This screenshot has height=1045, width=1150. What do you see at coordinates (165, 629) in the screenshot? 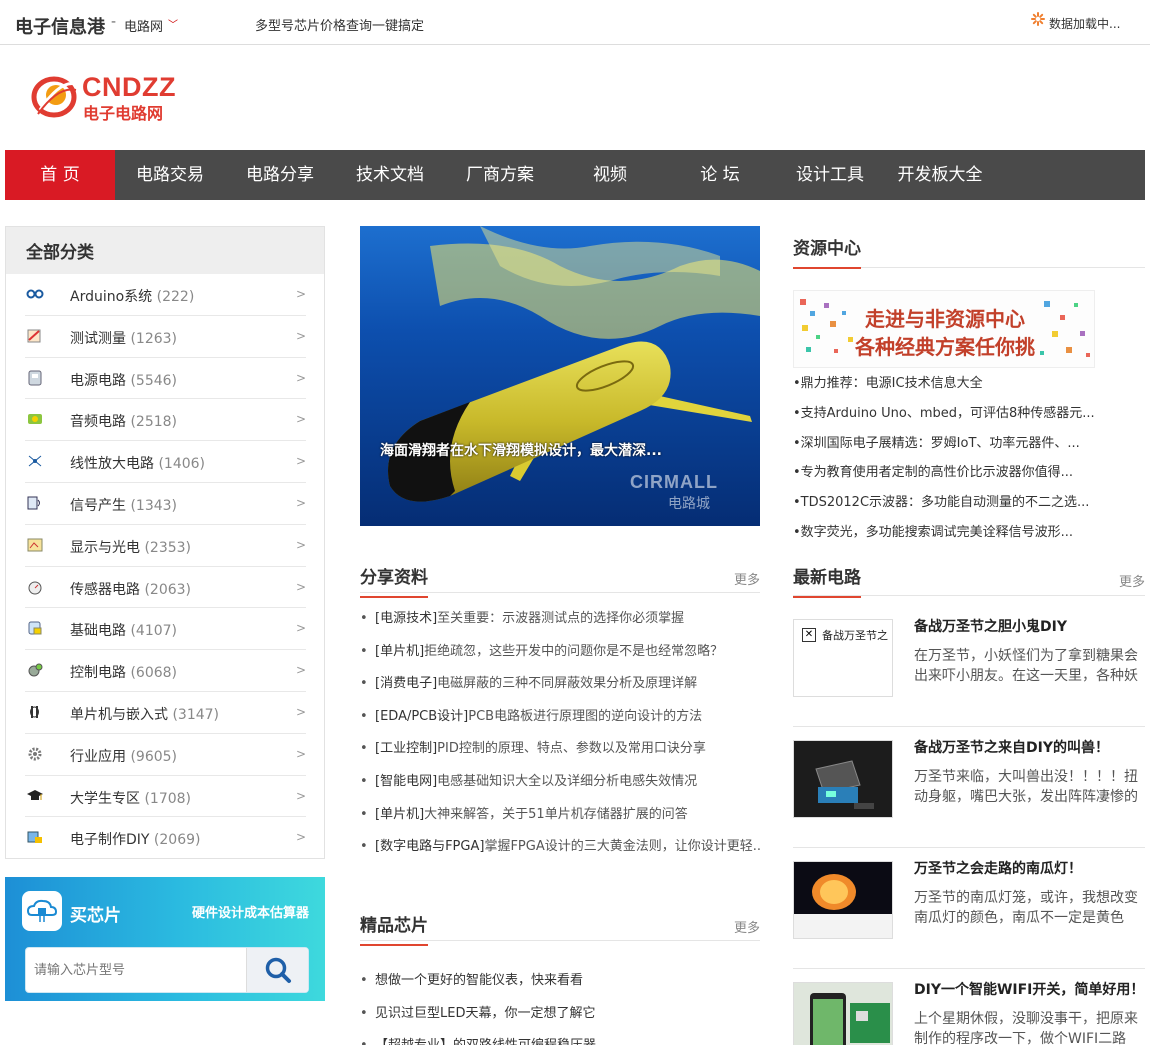
I see `category-item: 基础电路 (4107) >` at bounding box center [165, 629].